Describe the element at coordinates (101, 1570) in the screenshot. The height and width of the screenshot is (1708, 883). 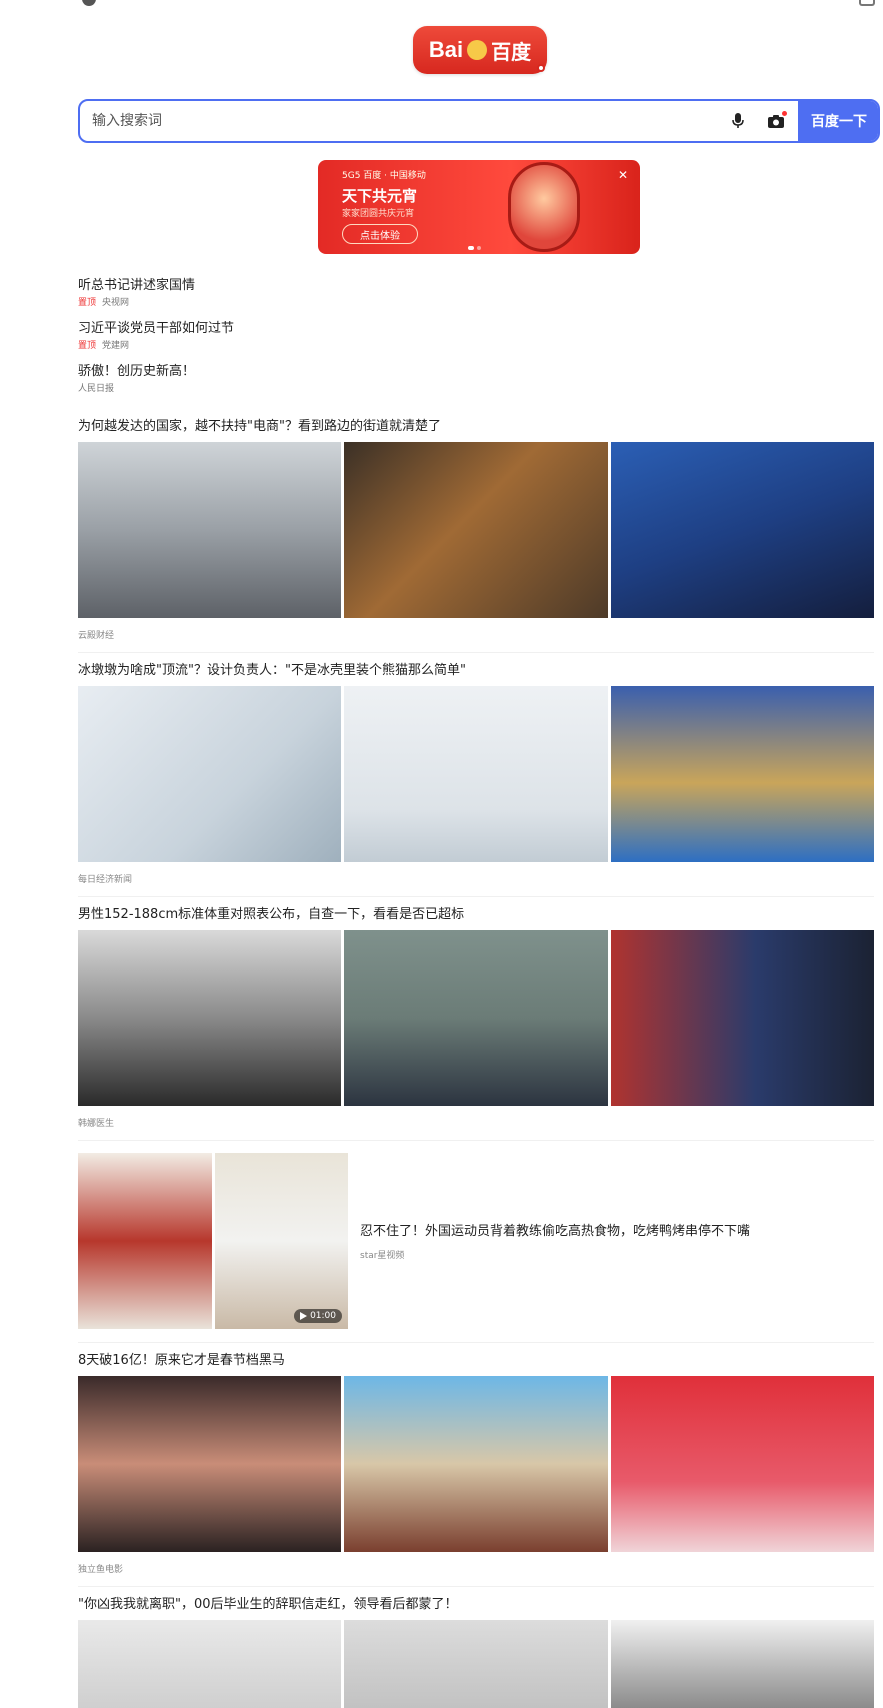
I see `feed-source: 独立鱼电影` at that location.